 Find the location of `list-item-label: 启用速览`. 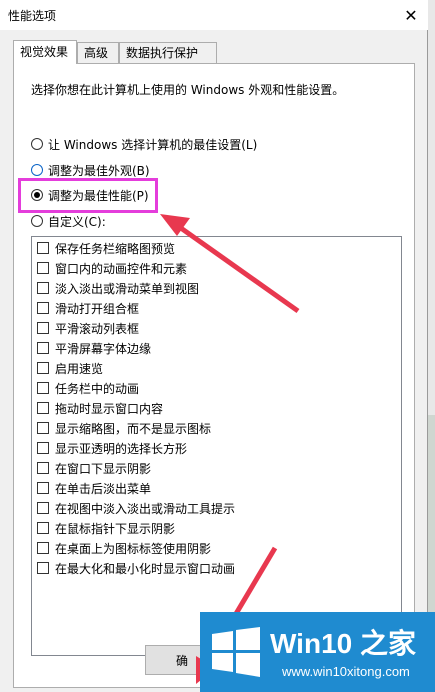

list-item-label: 启用速览 is located at coordinates (79, 368).